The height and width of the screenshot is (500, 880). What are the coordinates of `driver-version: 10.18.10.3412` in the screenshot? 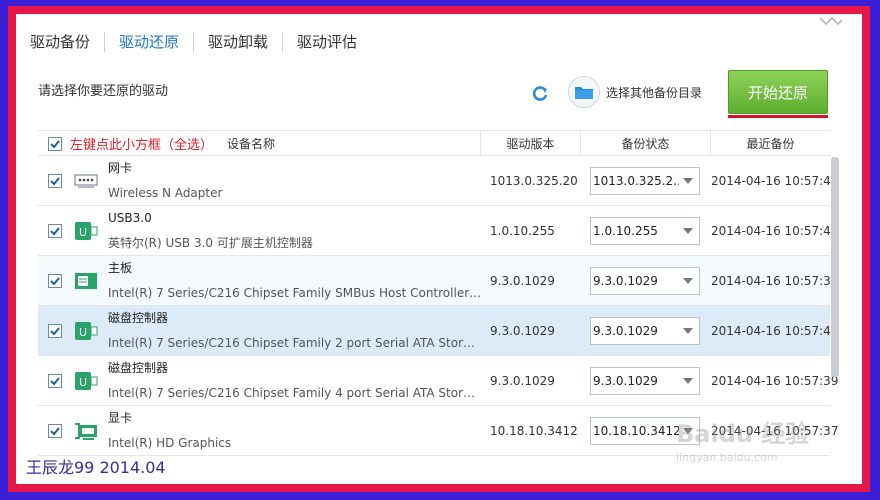 It's located at (534, 430).